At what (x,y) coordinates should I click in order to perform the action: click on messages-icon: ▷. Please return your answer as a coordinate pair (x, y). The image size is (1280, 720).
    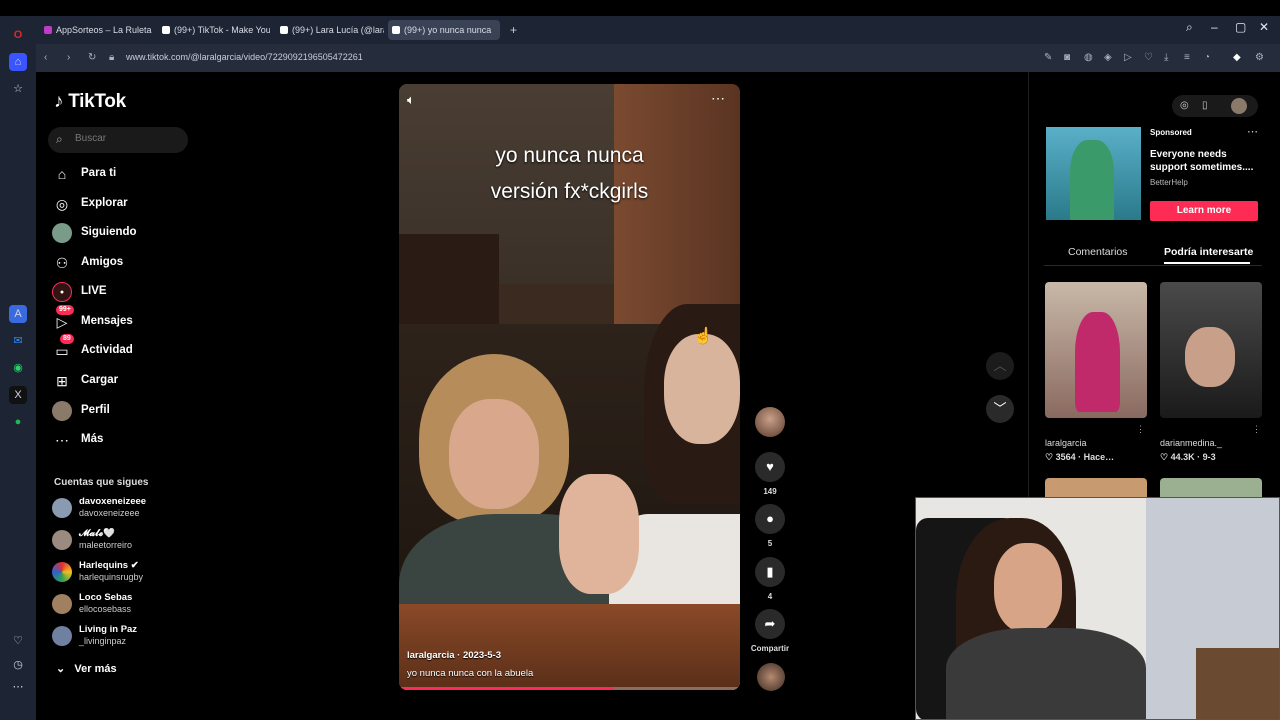
    Looking at the image, I should click on (62, 322).